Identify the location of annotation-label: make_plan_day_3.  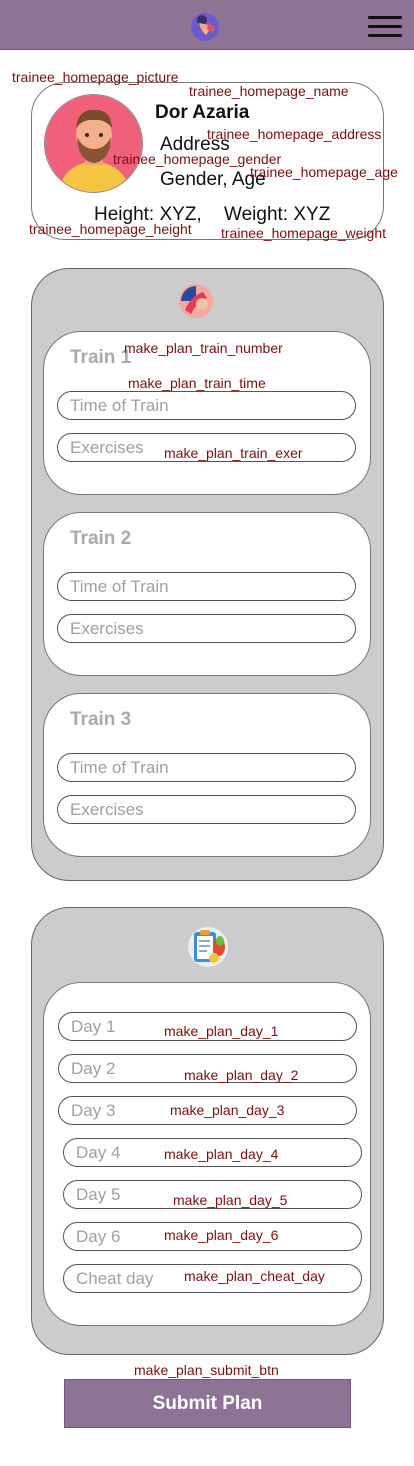
(227, 1110).